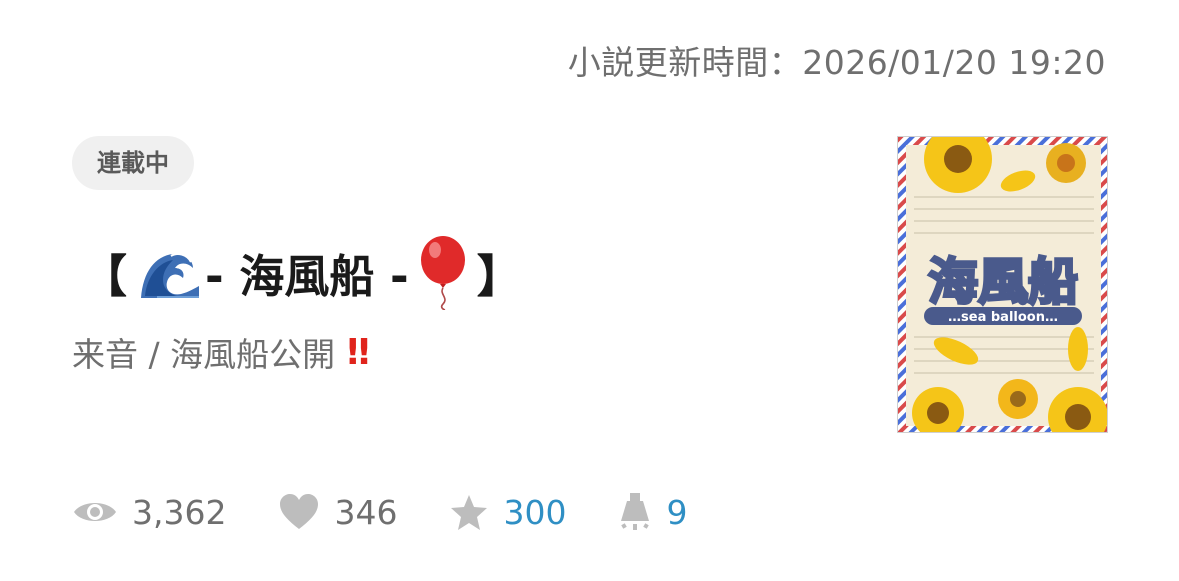 This screenshot has height=581, width=1179. Describe the element at coordinates (469, 512) in the screenshot. I see `star-icon` at that location.